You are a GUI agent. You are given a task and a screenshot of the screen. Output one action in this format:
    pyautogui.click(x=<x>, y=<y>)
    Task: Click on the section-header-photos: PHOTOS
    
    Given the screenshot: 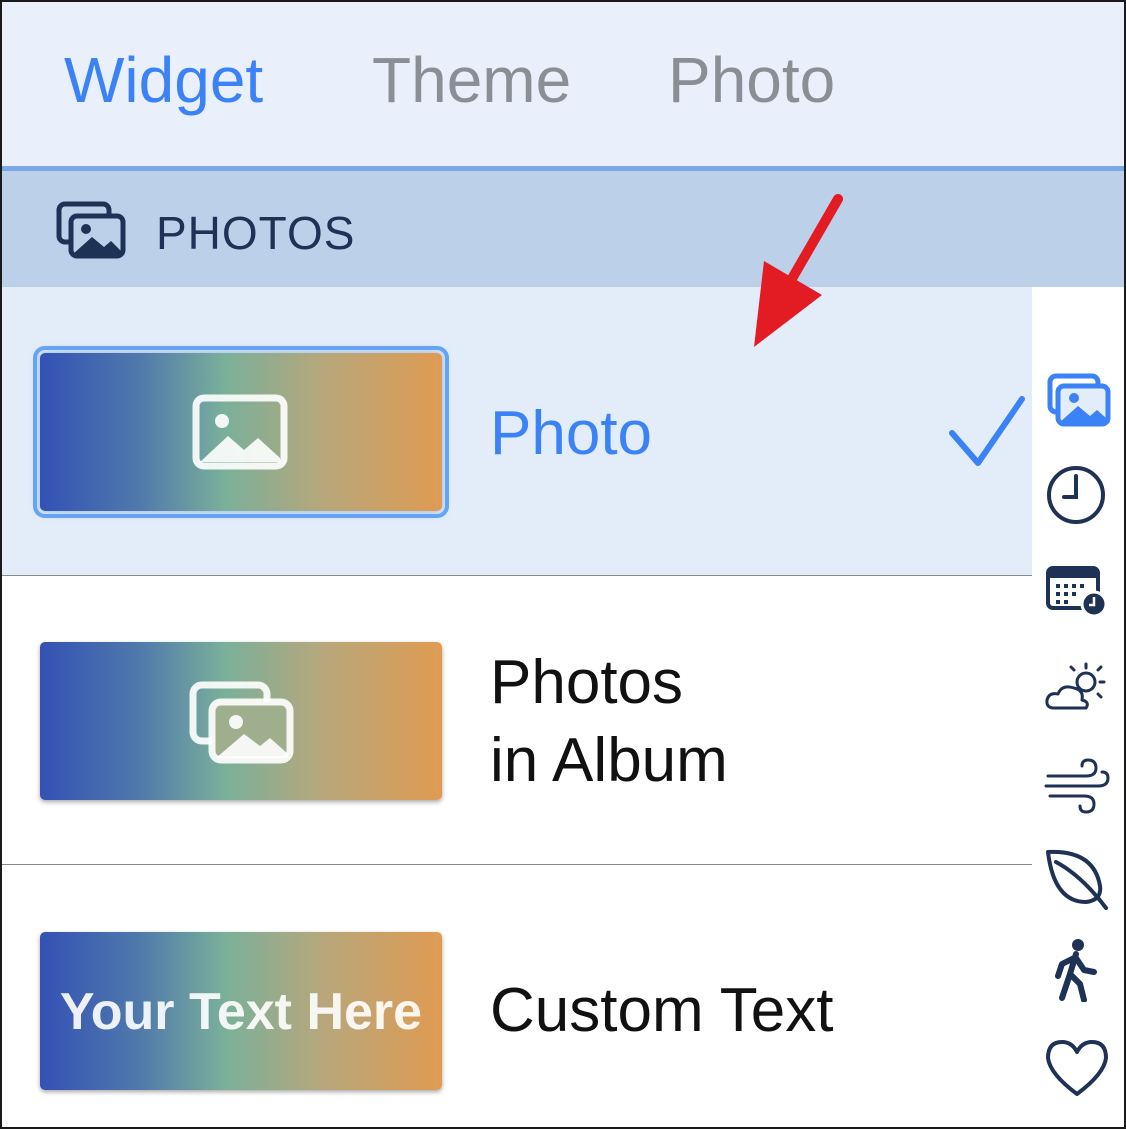 What is the action you would take?
    pyautogui.click(x=563, y=229)
    